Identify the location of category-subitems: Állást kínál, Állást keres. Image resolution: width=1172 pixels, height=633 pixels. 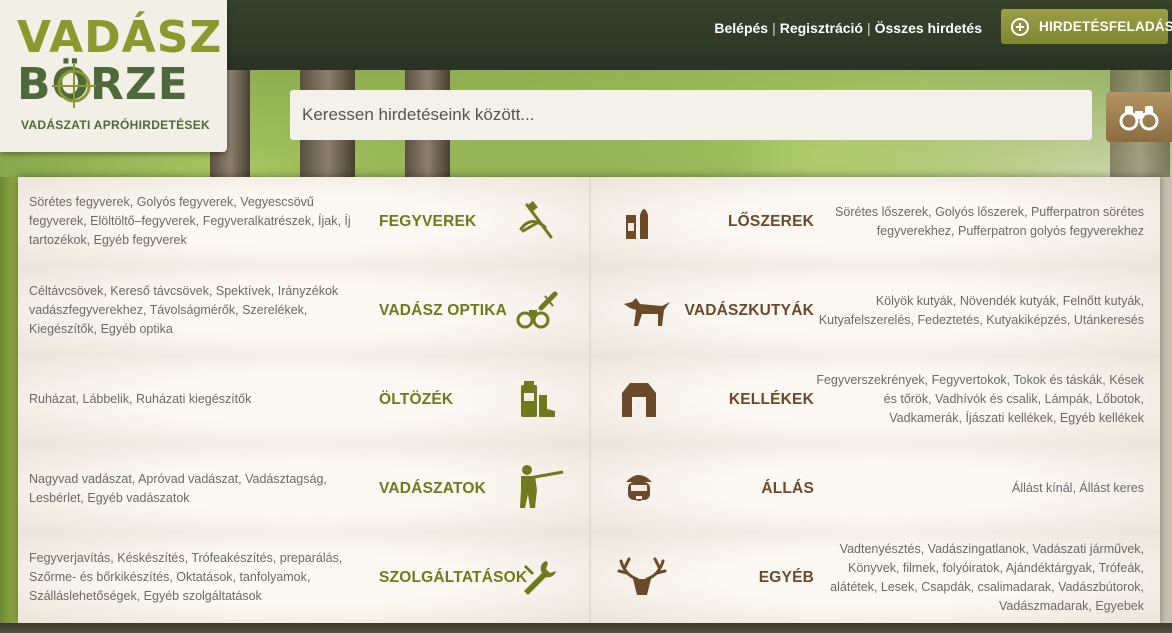
(1078, 488).